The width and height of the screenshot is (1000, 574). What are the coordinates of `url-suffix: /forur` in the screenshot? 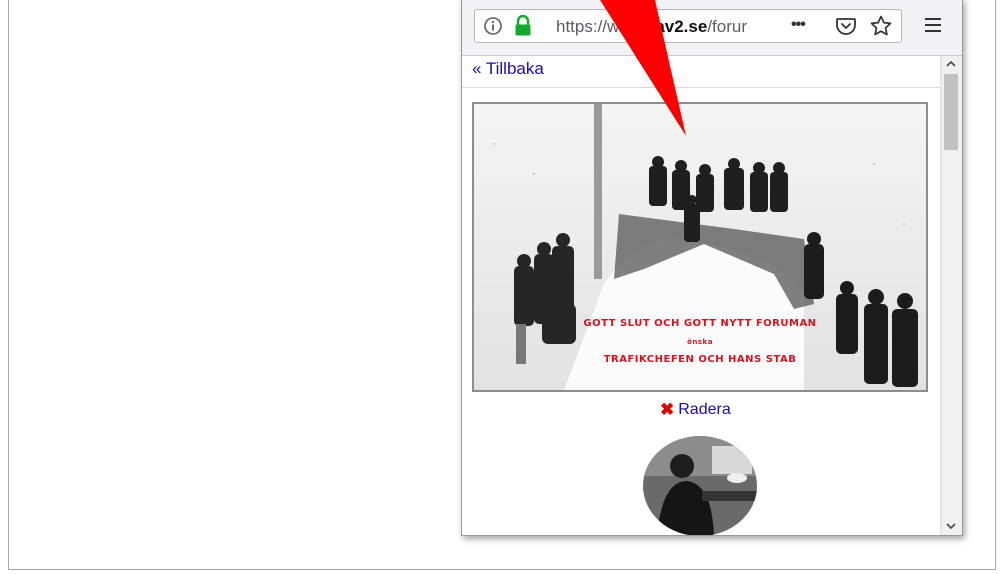 It's located at (727, 26).